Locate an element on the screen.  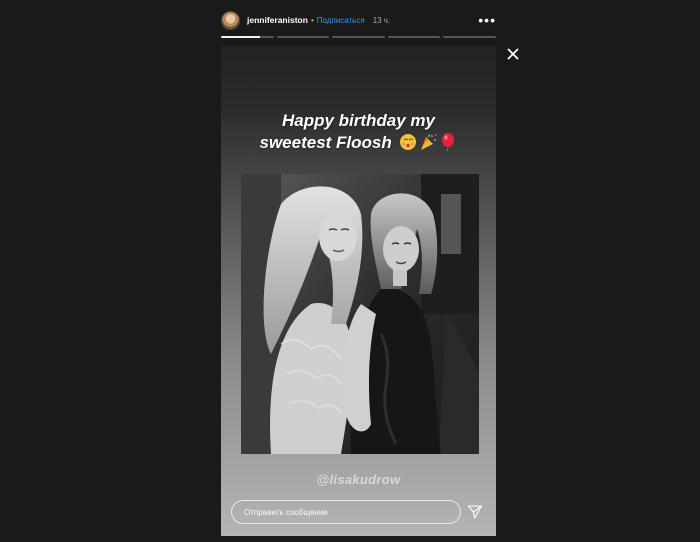
balloon-emoji is located at coordinates (447, 142).